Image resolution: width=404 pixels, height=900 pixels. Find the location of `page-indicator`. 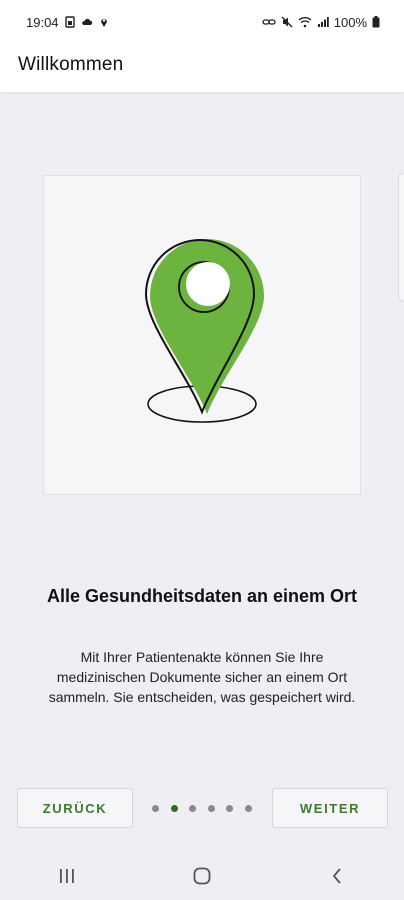

page-indicator is located at coordinates (202, 808).